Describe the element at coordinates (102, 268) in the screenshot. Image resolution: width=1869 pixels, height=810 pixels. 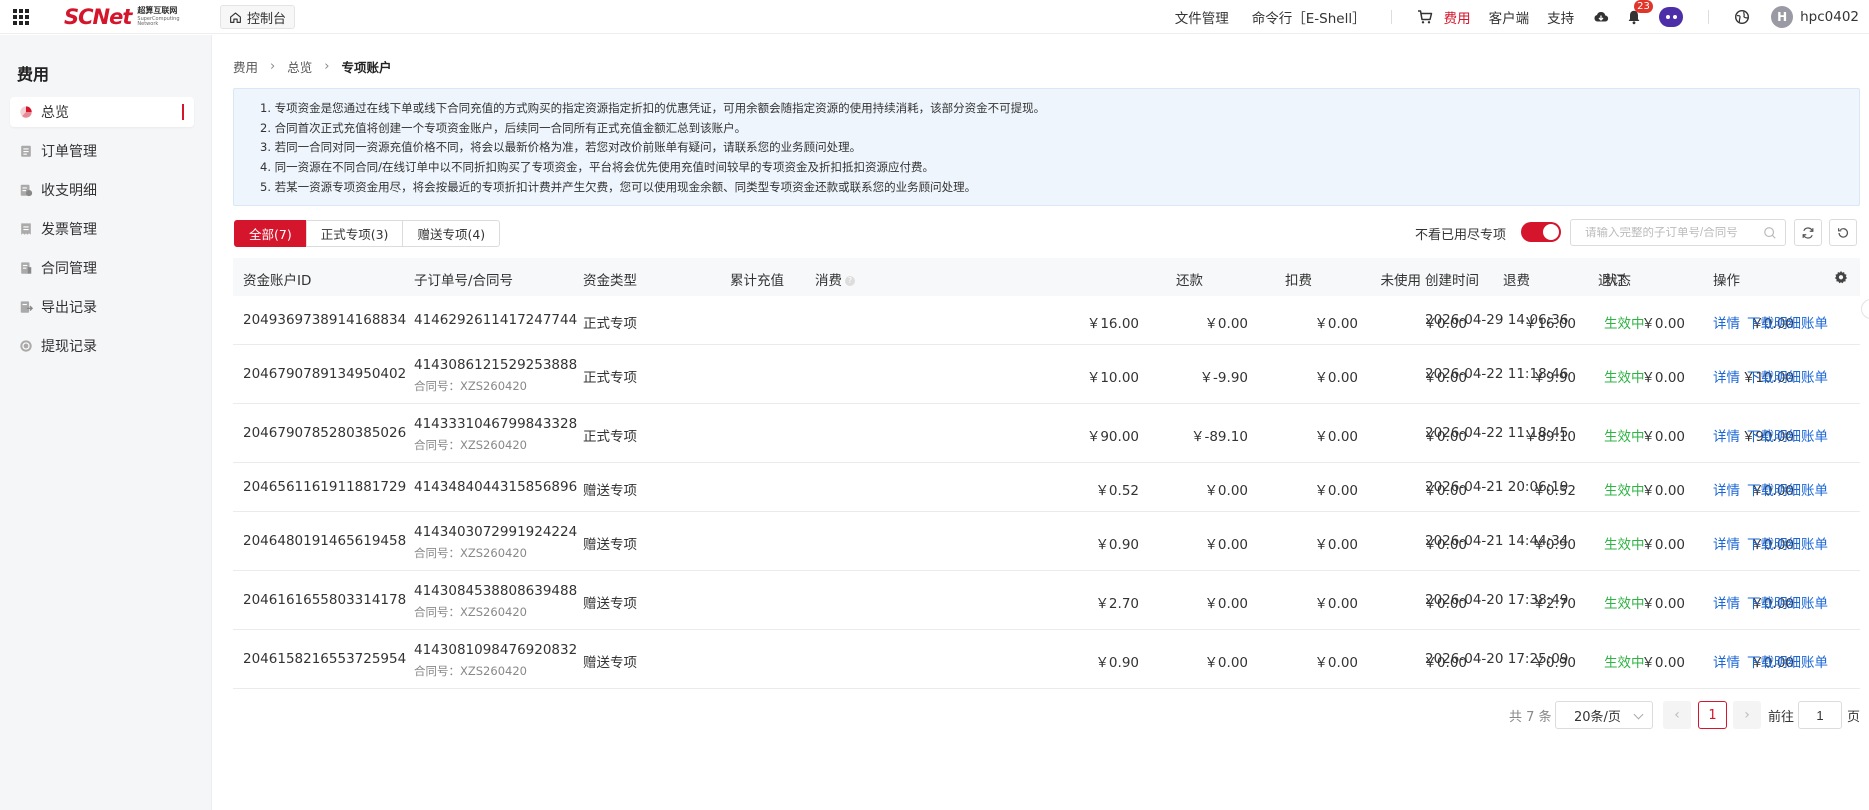
I see `sidebar-item-contracts: 合同管理` at that location.